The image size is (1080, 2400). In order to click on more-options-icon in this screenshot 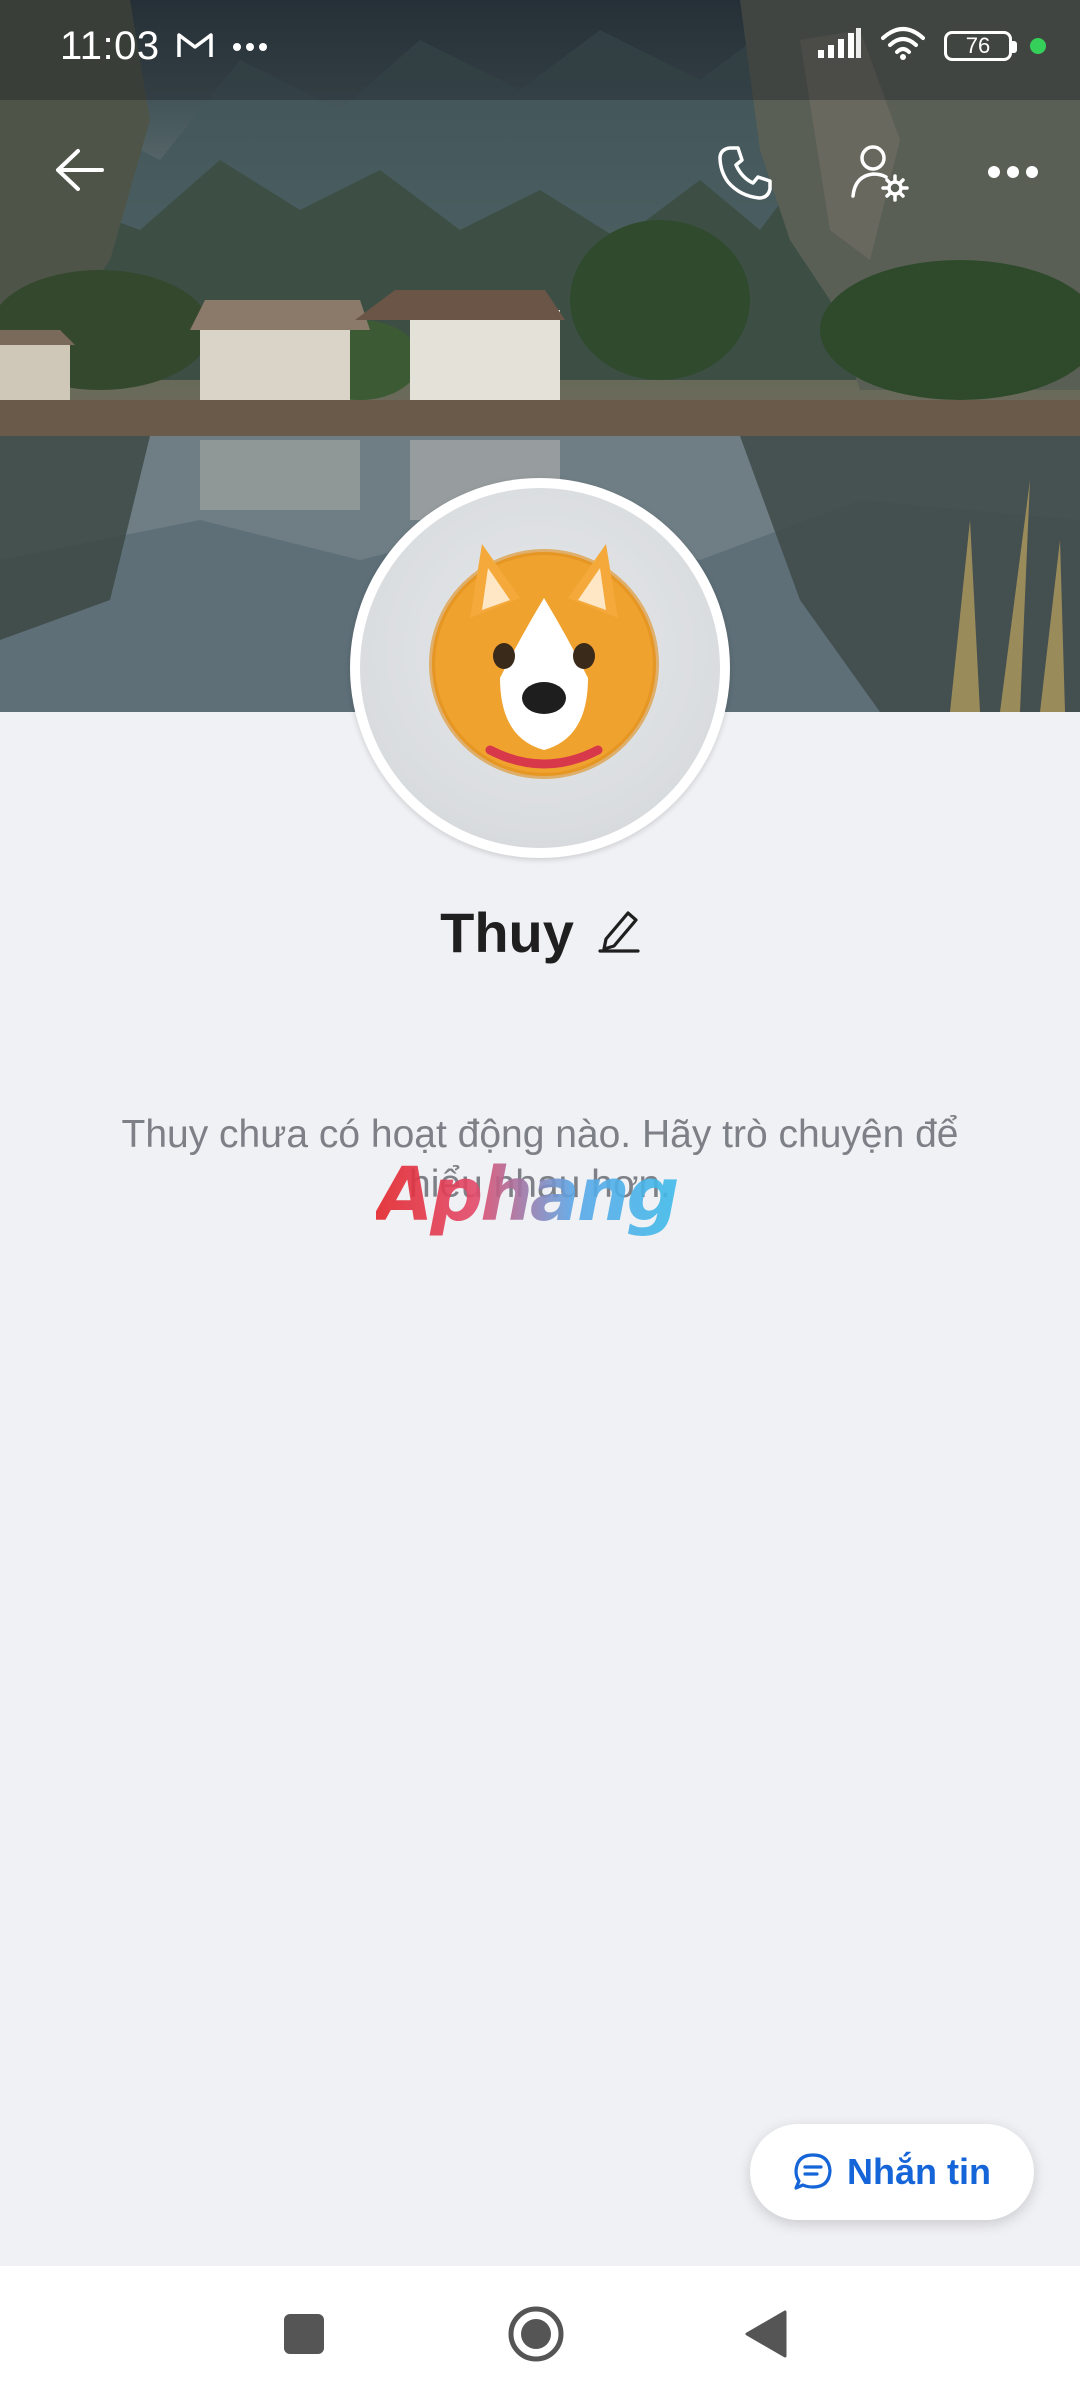, I will do `click(1013, 172)`.